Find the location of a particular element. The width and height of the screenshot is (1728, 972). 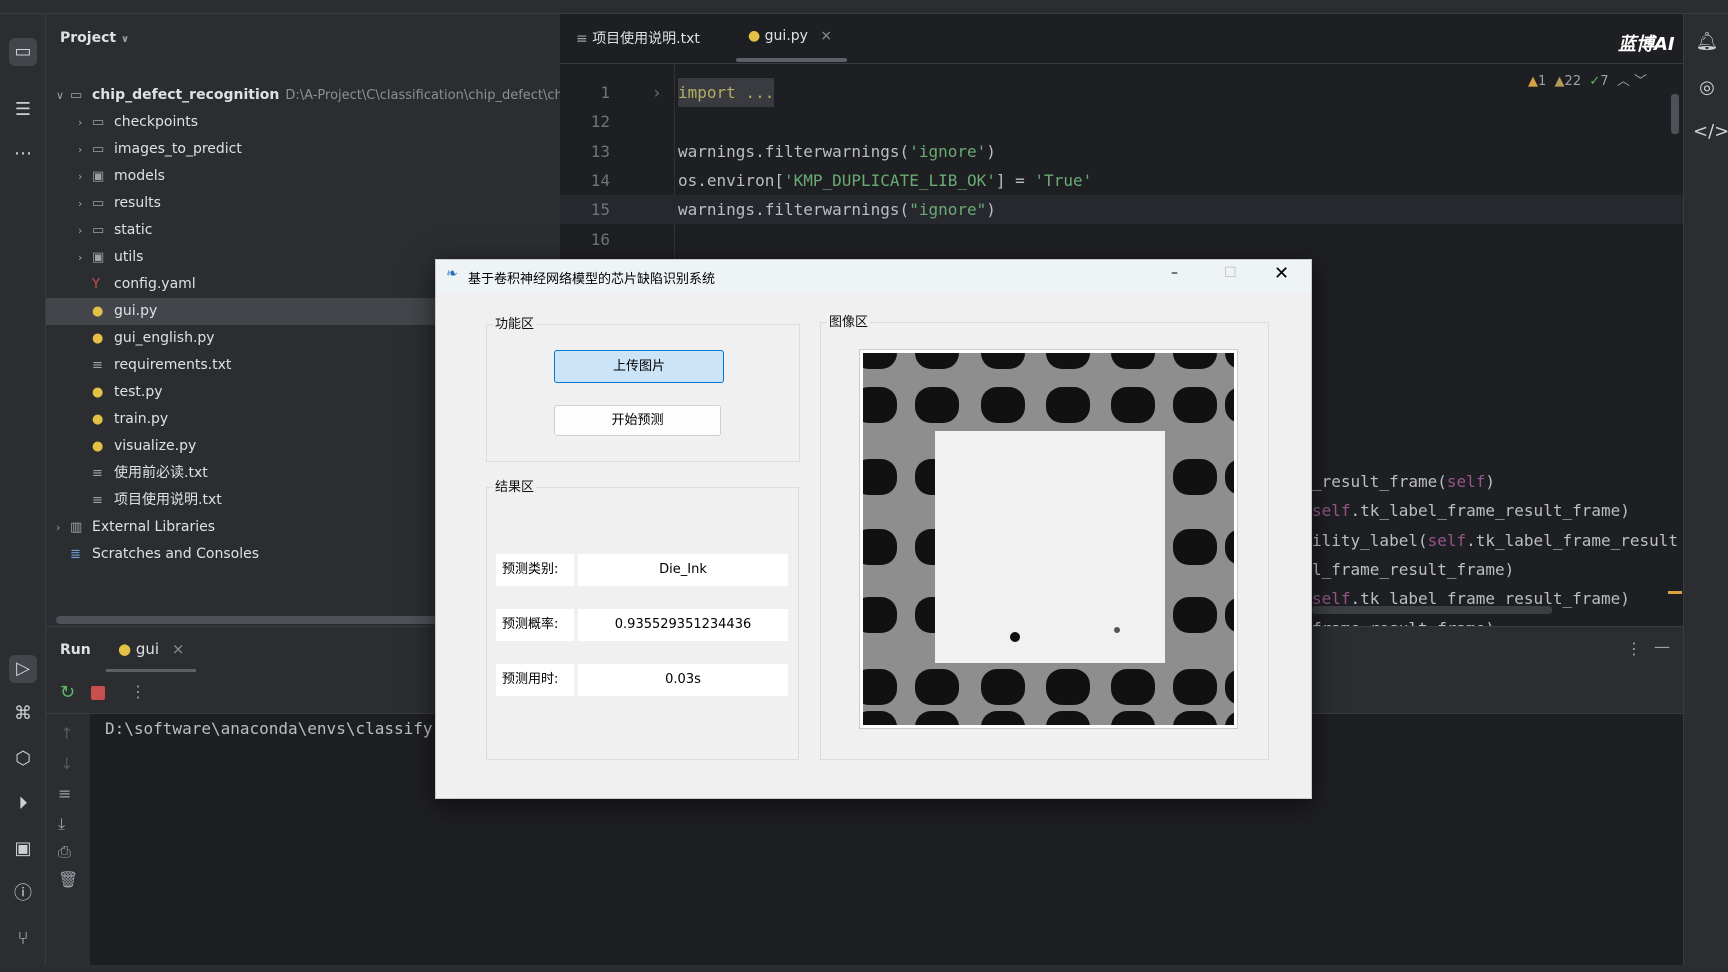

status-bar is located at coordinates (864, 968).